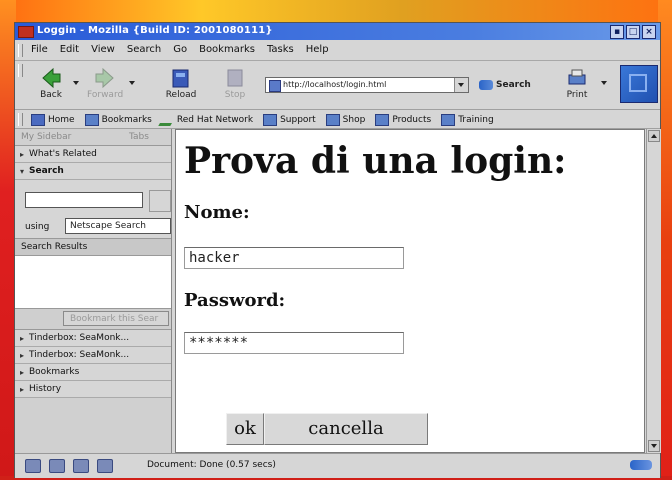 The image size is (672, 480). Describe the element at coordinates (160, 201) in the screenshot. I see `sidebar-search-go-button` at that location.